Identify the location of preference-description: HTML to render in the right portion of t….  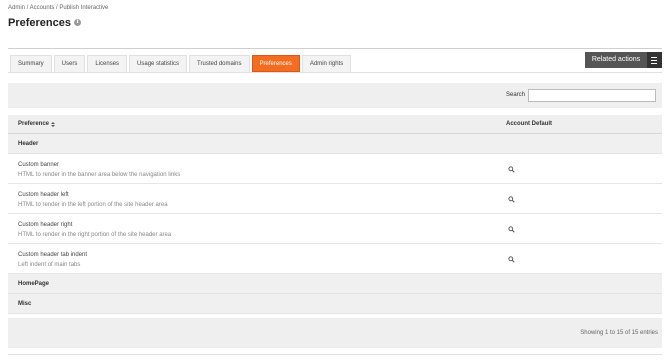
(95, 235).